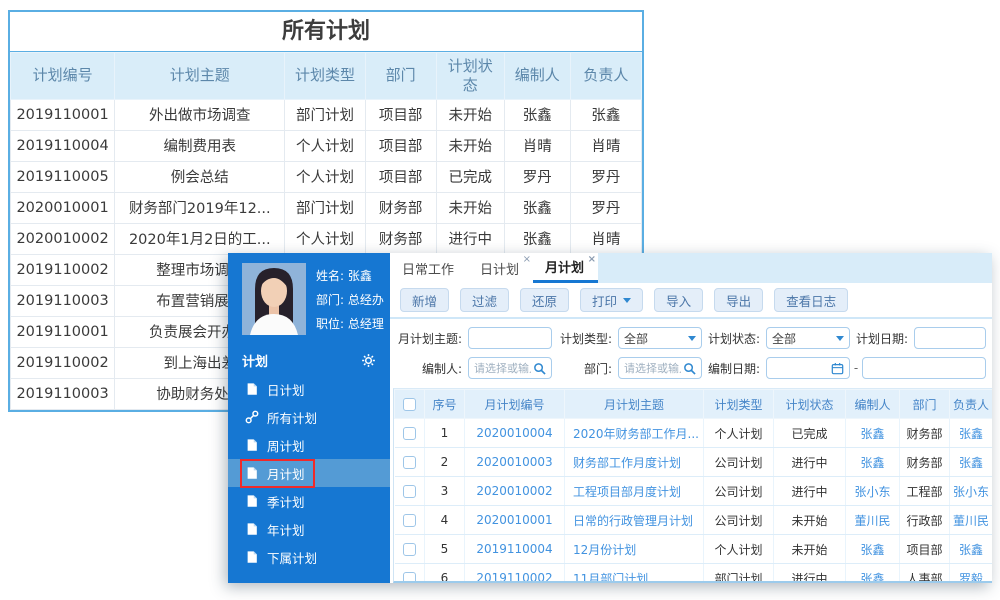 The image size is (1000, 600). I want to click on subject-cell: 11月部门计划, so click(634, 572).